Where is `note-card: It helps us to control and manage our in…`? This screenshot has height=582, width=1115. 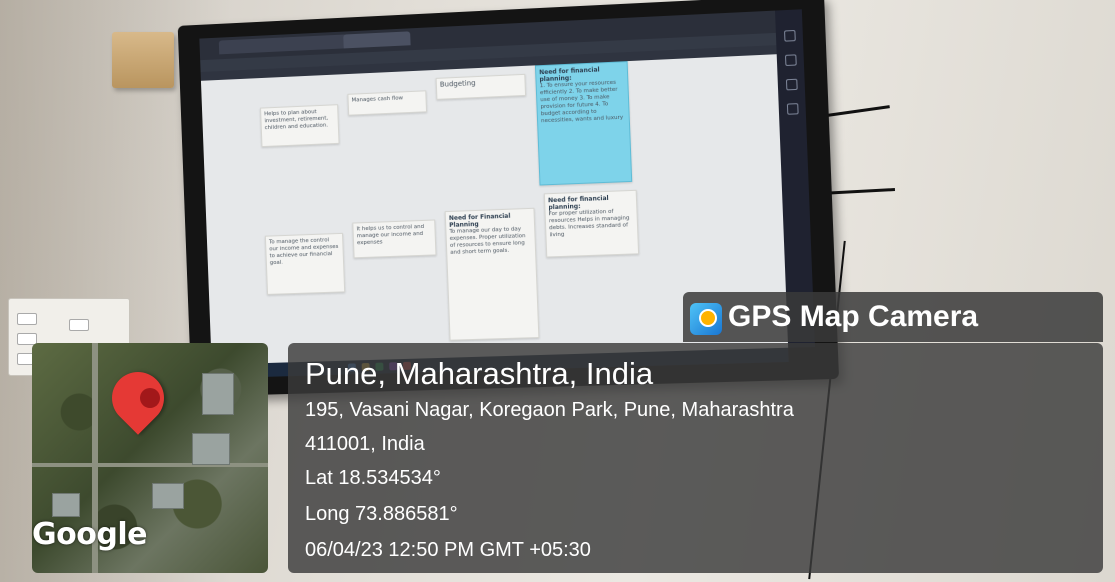
note-card: It helps us to control and manage our in… is located at coordinates (394, 239).